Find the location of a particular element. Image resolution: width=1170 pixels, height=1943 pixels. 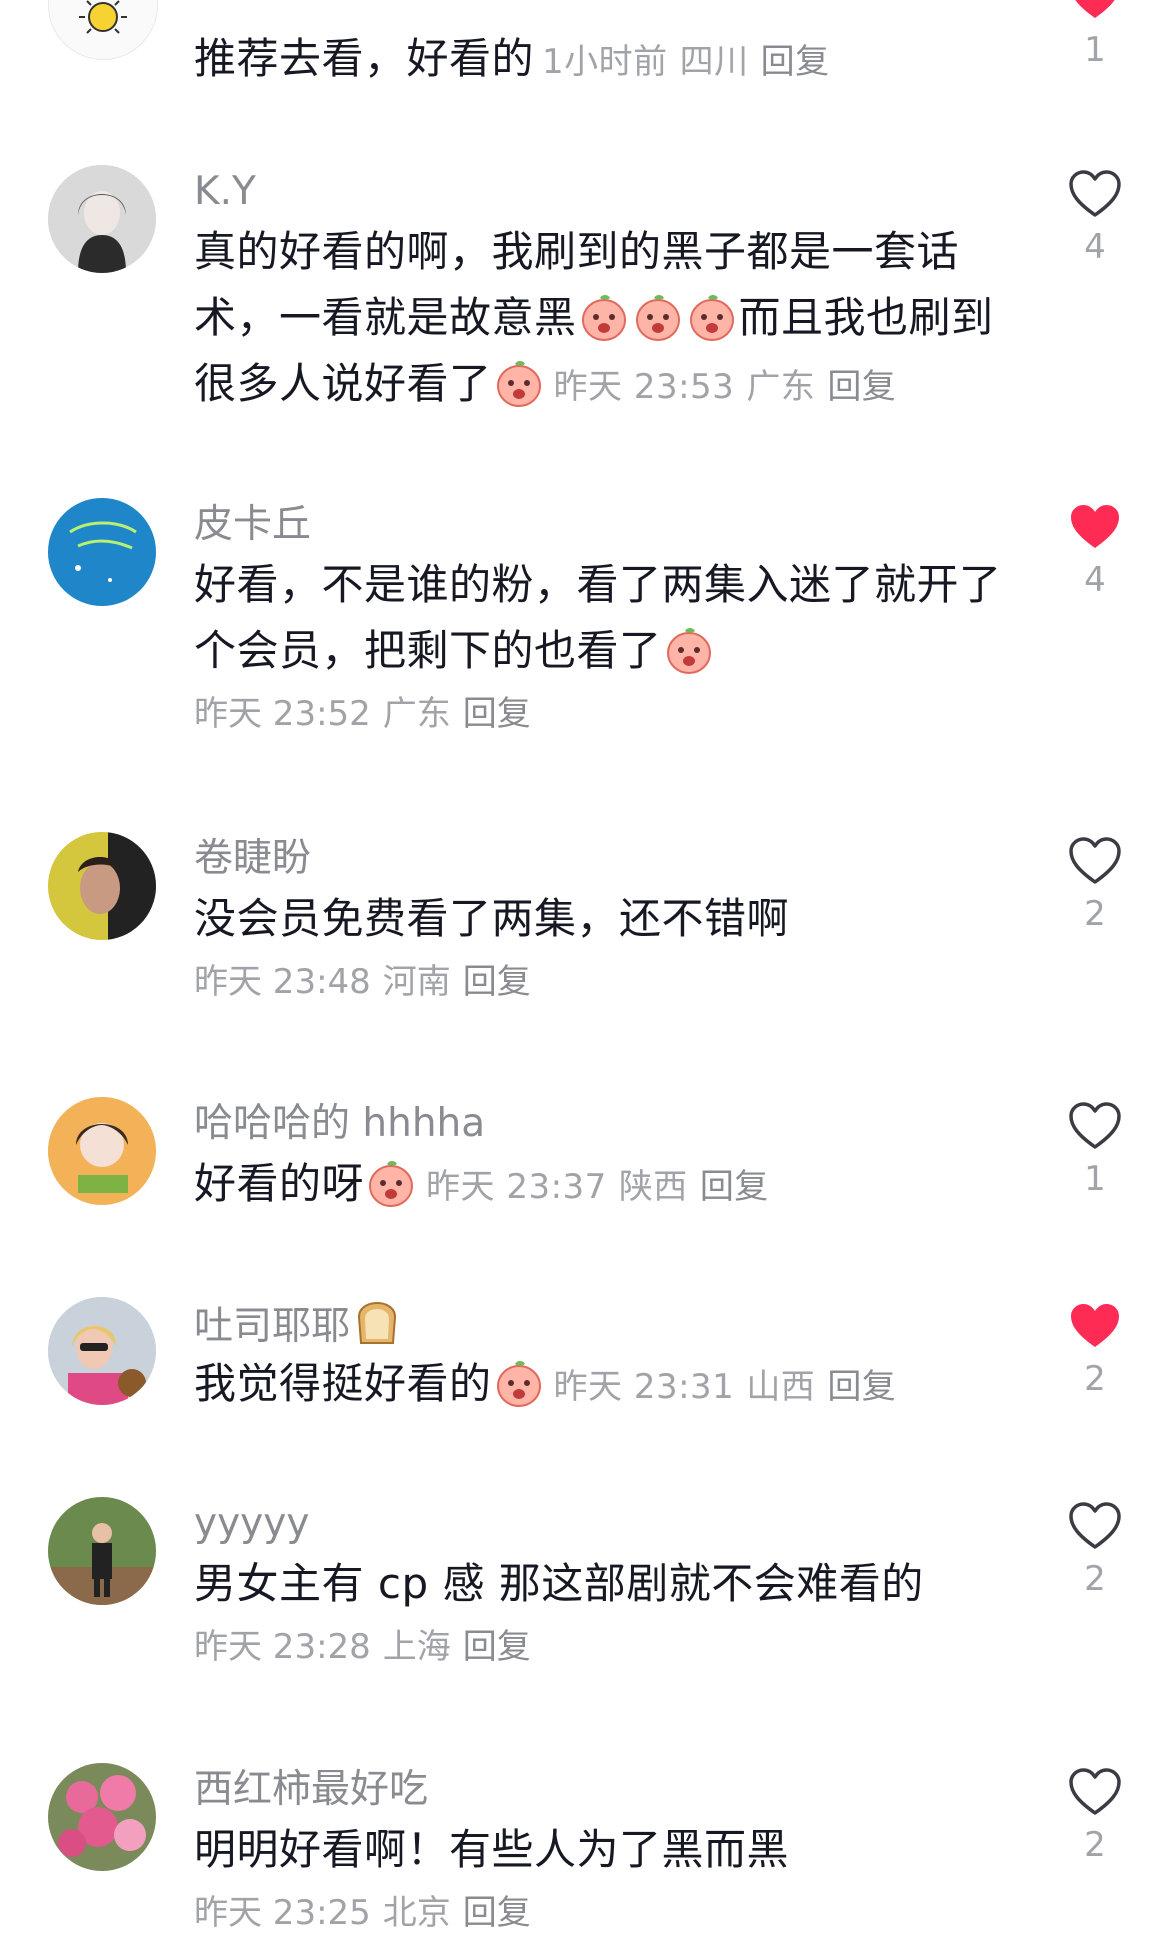

comment-meta: 昨天 23:31 山西 回复 is located at coordinates (731, 1387).